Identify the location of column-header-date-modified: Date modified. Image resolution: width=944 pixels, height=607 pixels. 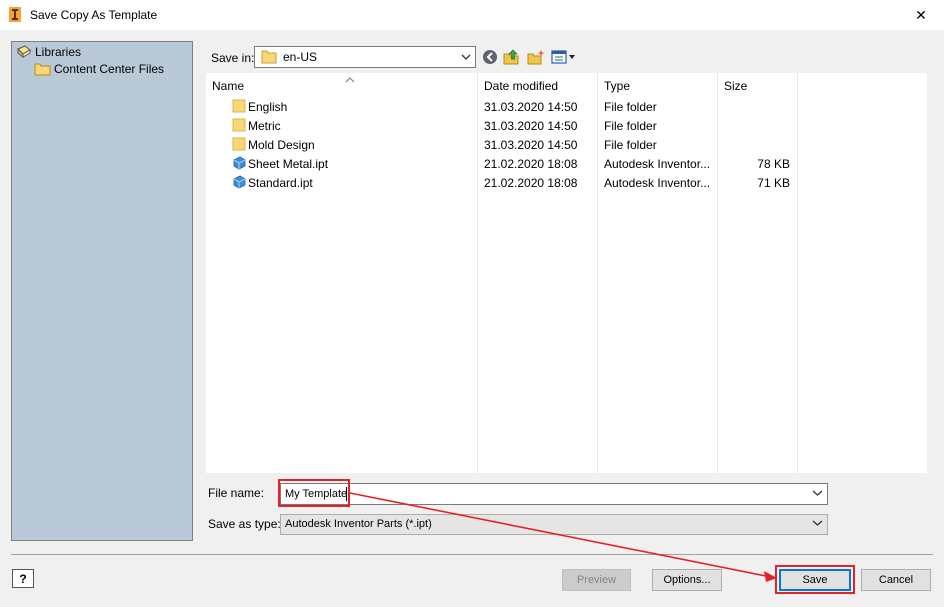
(521, 86).